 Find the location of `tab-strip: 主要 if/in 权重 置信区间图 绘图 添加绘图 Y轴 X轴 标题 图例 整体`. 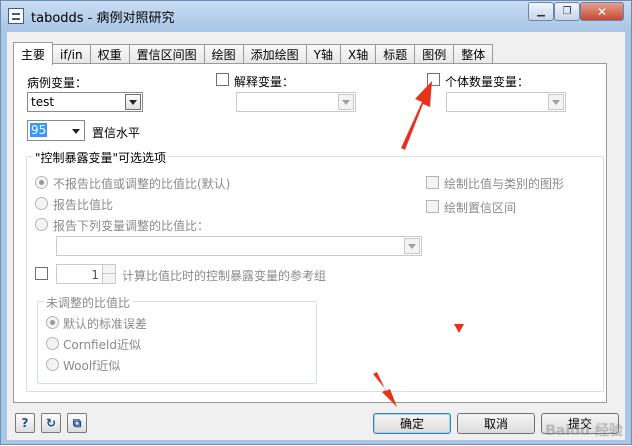

tab-strip: 主要 if/in 权重 置信区间图 绘图 添加绘图 Y轴 X轴 标题 图例 整体 is located at coordinates (253, 53).